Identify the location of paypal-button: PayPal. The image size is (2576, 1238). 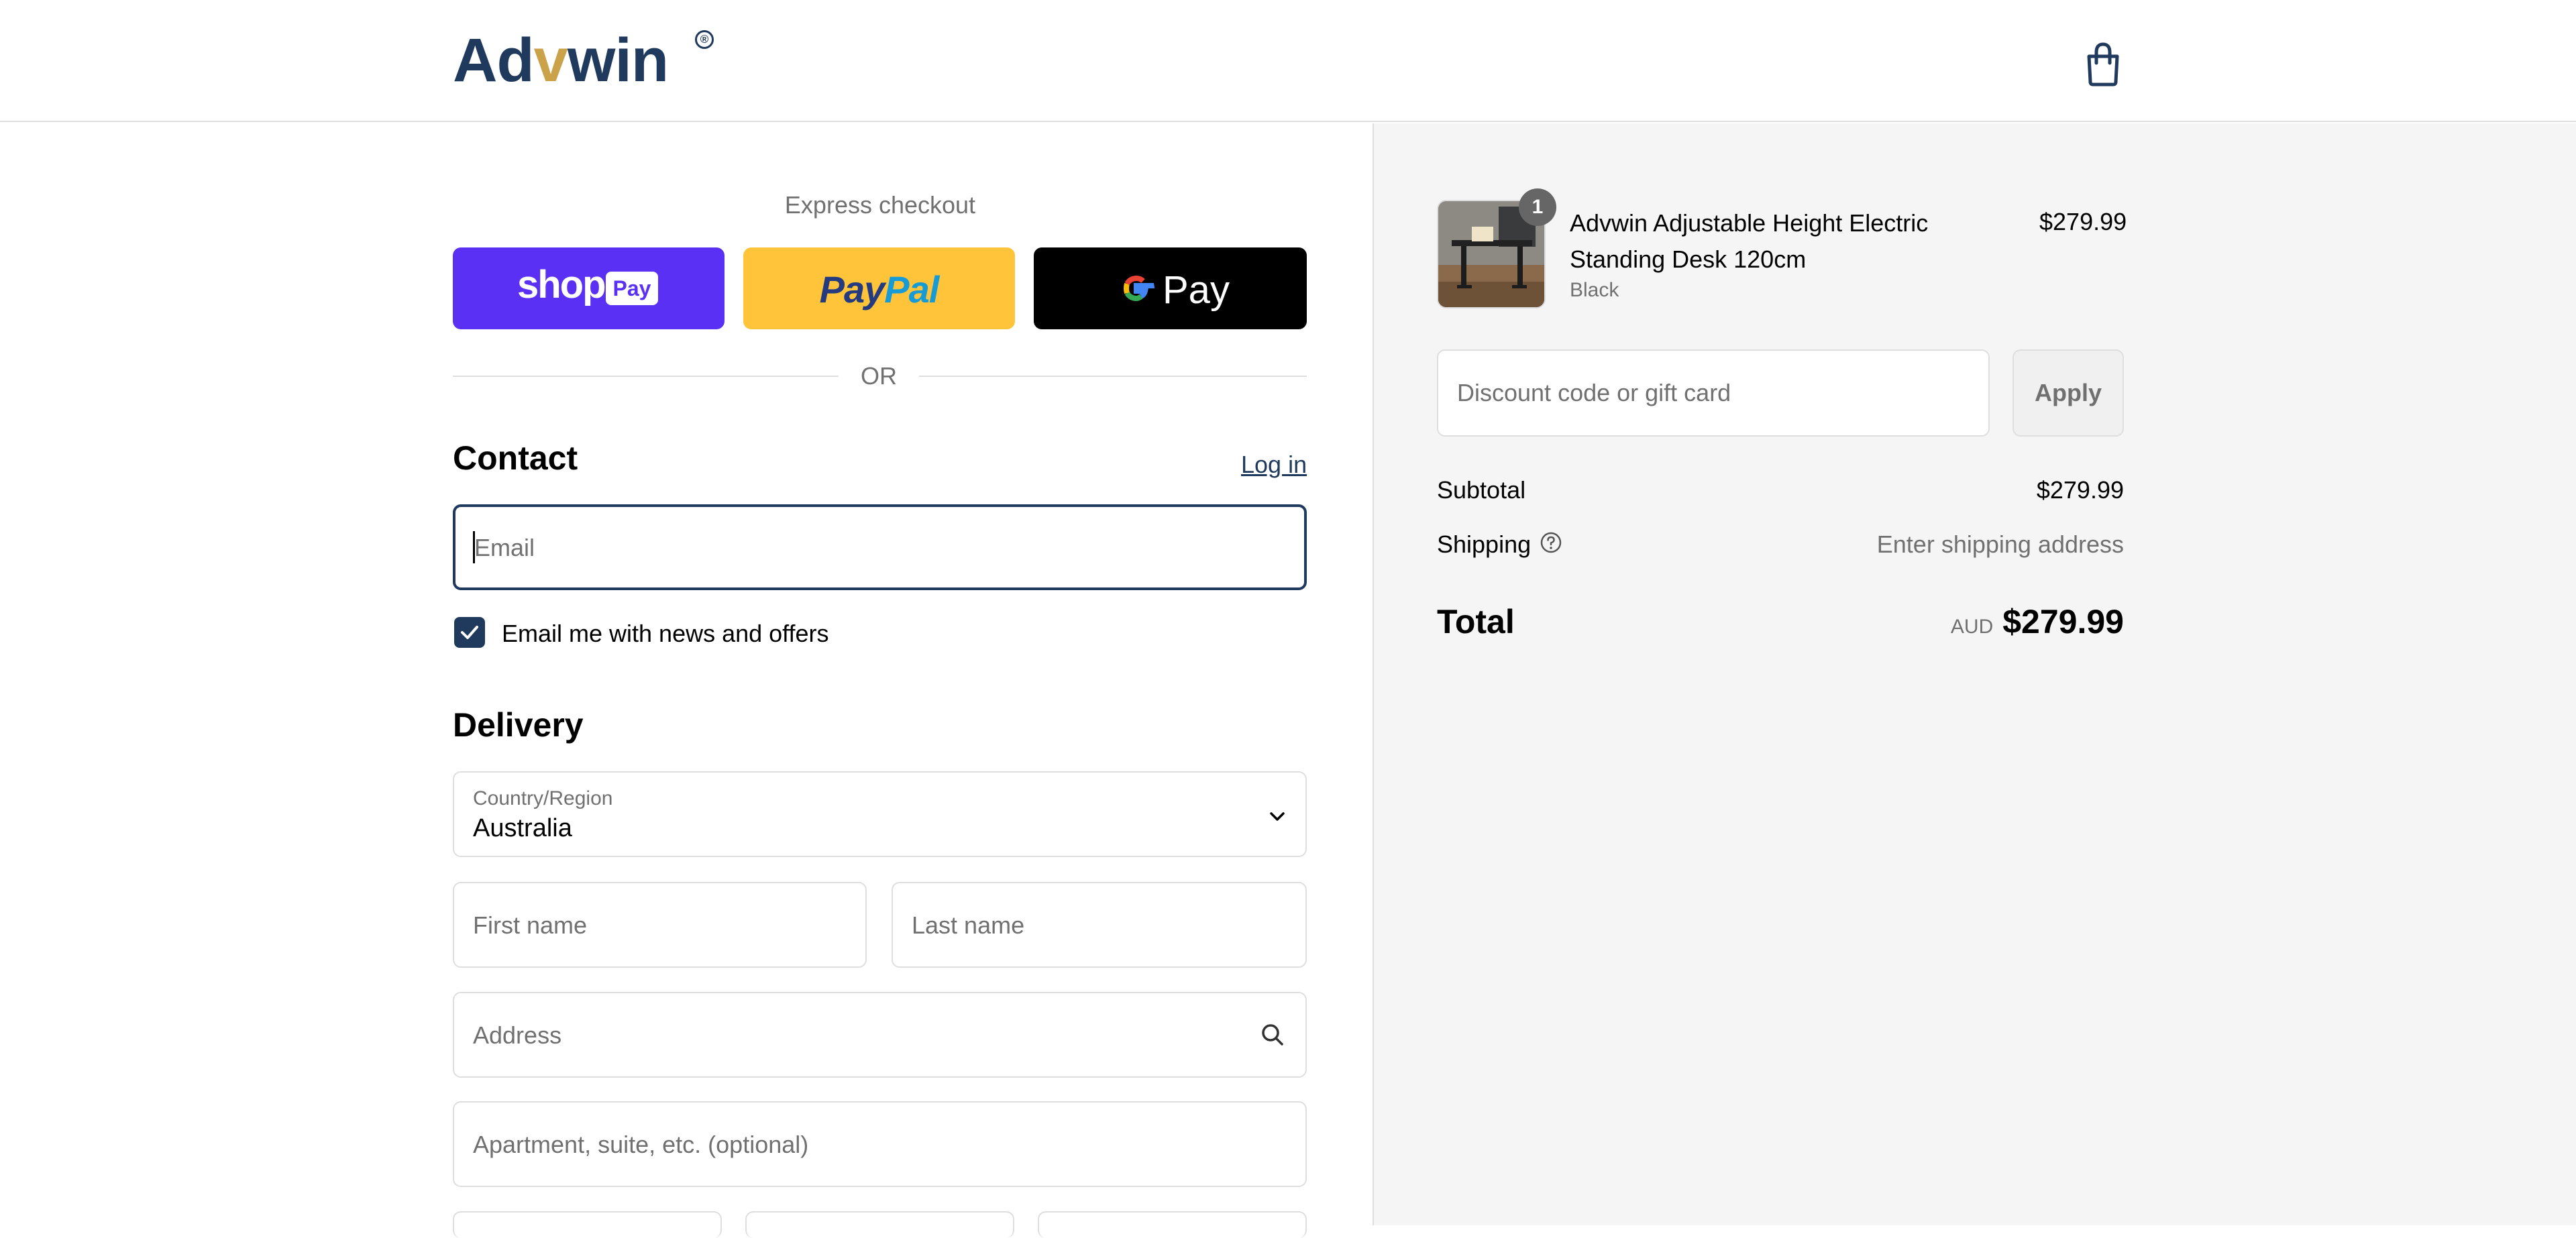
(879, 288).